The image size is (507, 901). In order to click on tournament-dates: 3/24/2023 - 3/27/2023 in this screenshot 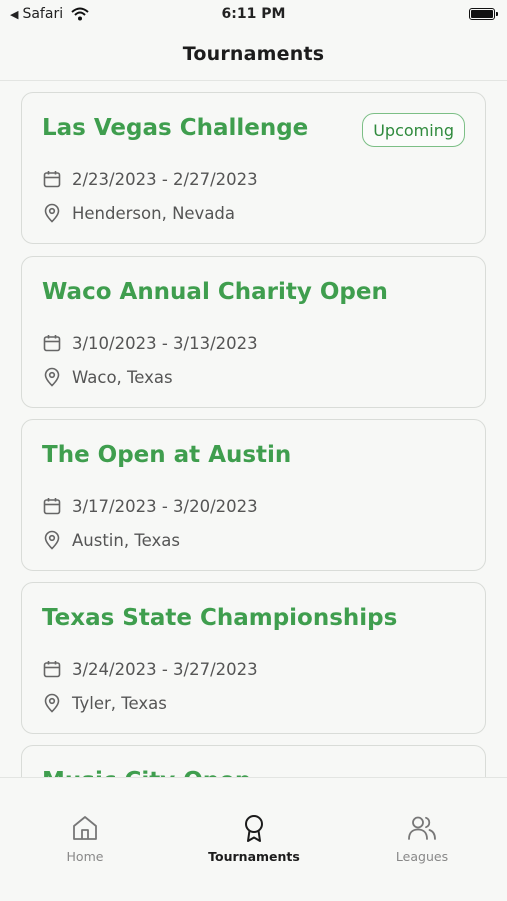, I will do `click(165, 669)`.